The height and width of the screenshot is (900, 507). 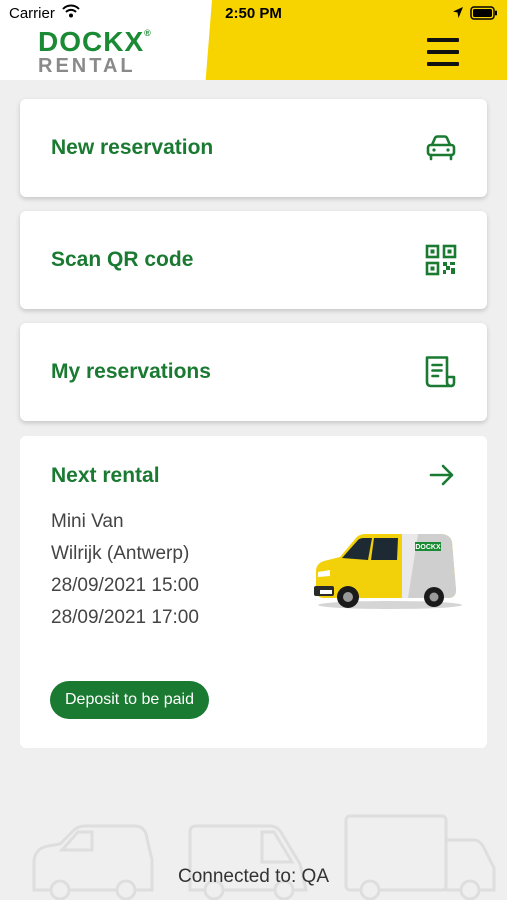 What do you see at coordinates (253, 40) in the screenshot?
I see `app-header: DOCKX® RENTAL Carrier 2:50 PM` at bounding box center [253, 40].